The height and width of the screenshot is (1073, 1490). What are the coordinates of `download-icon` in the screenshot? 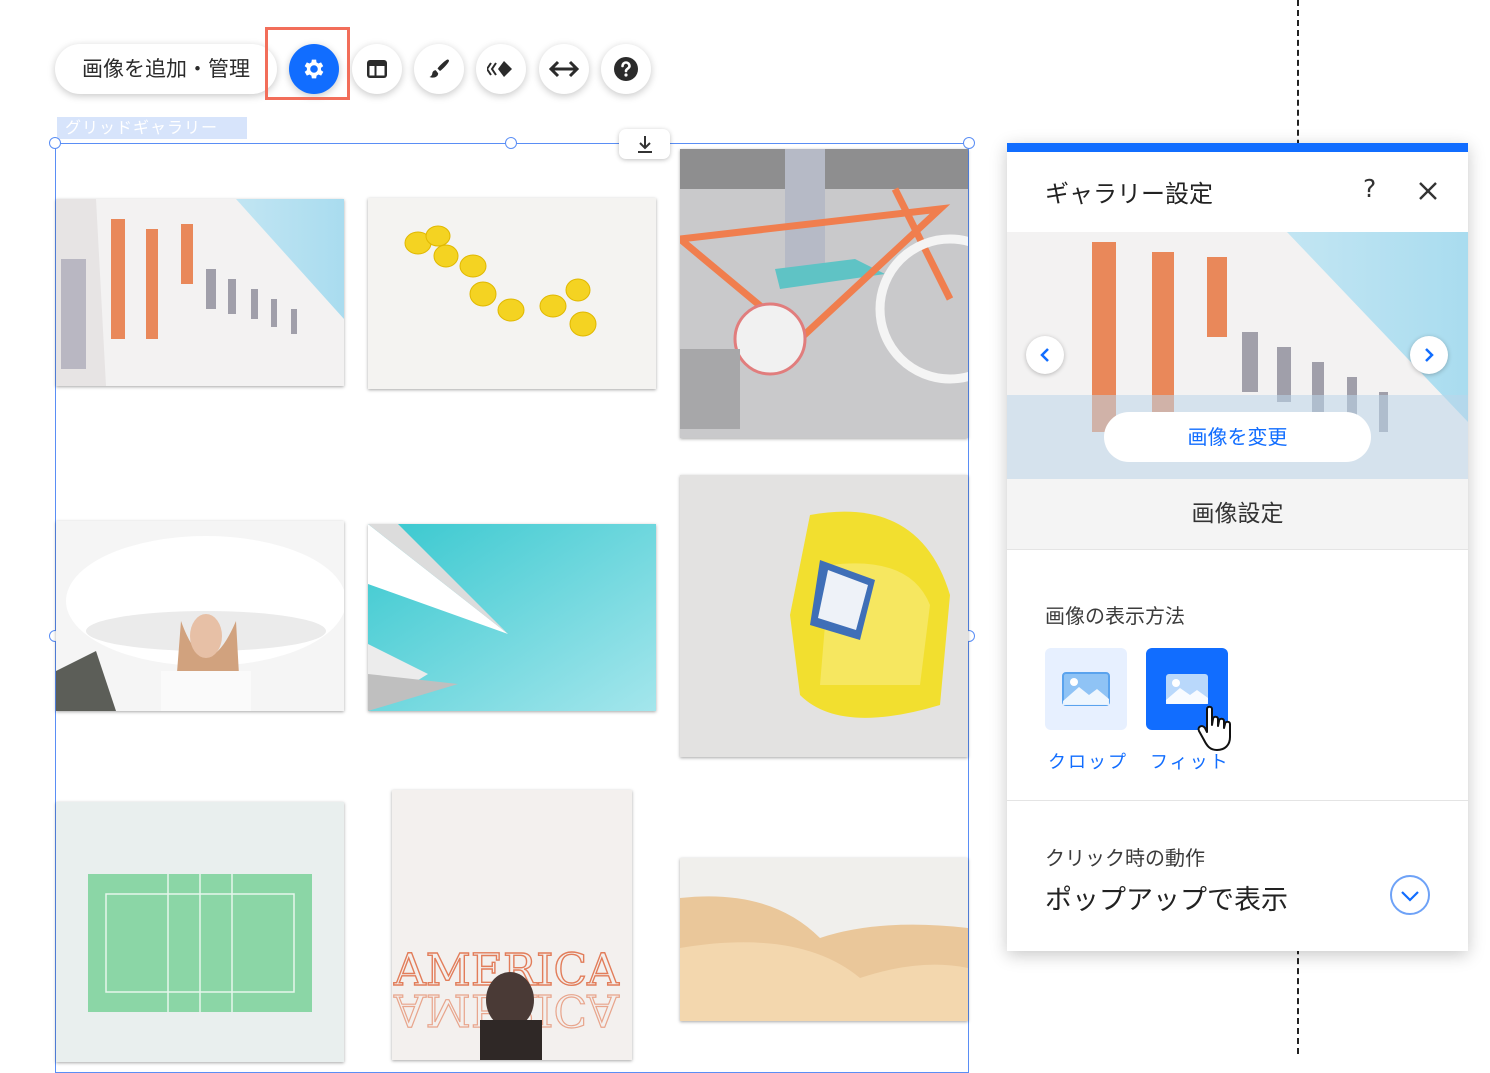 It's located at (644, 144).